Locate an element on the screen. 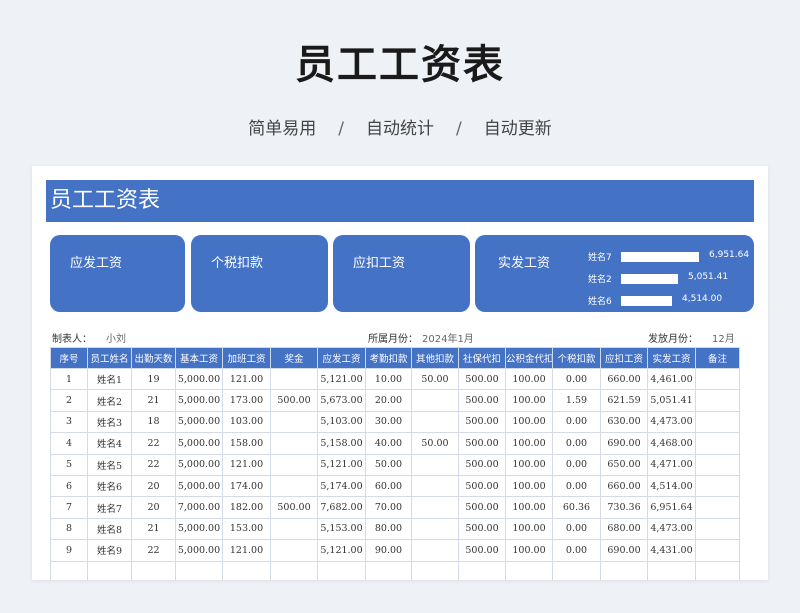  tag-auto-update: 自动更新 is located at coordinates (517, 129).